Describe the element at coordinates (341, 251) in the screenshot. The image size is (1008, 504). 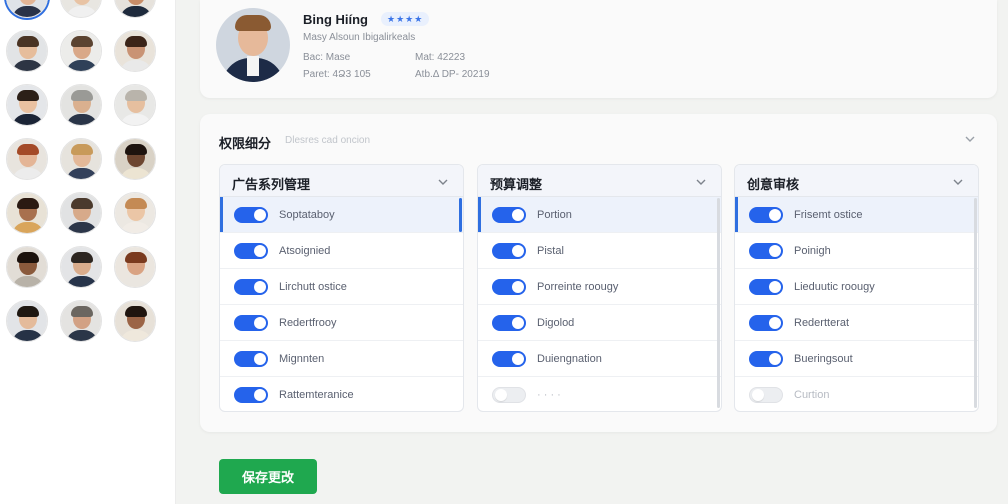
I see `permission-row: Atsoignied` at that location.